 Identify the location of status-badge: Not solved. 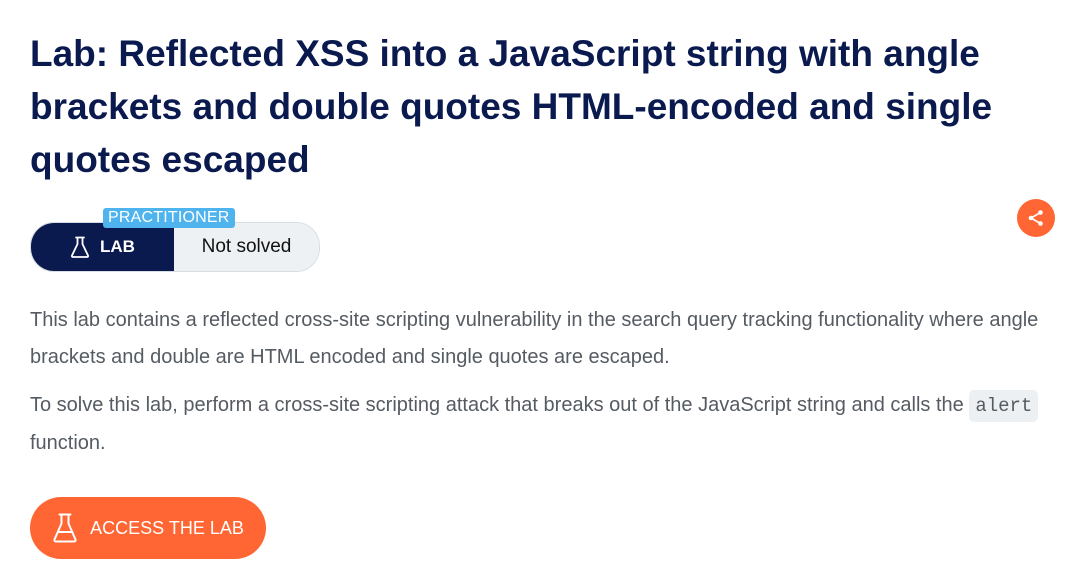
(246, 247).